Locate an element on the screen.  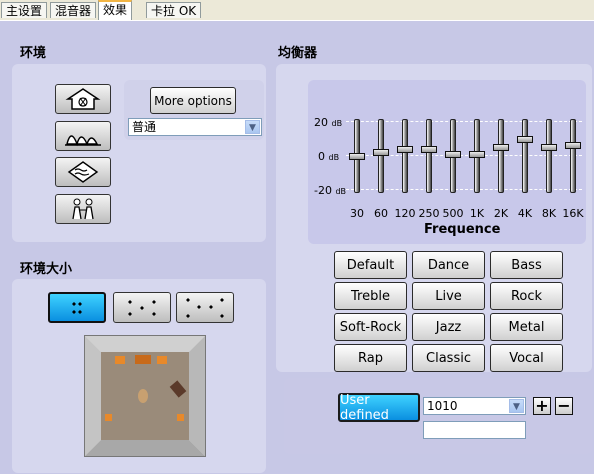
eq-preset-button: Bass is located at coordinates (526, 265).